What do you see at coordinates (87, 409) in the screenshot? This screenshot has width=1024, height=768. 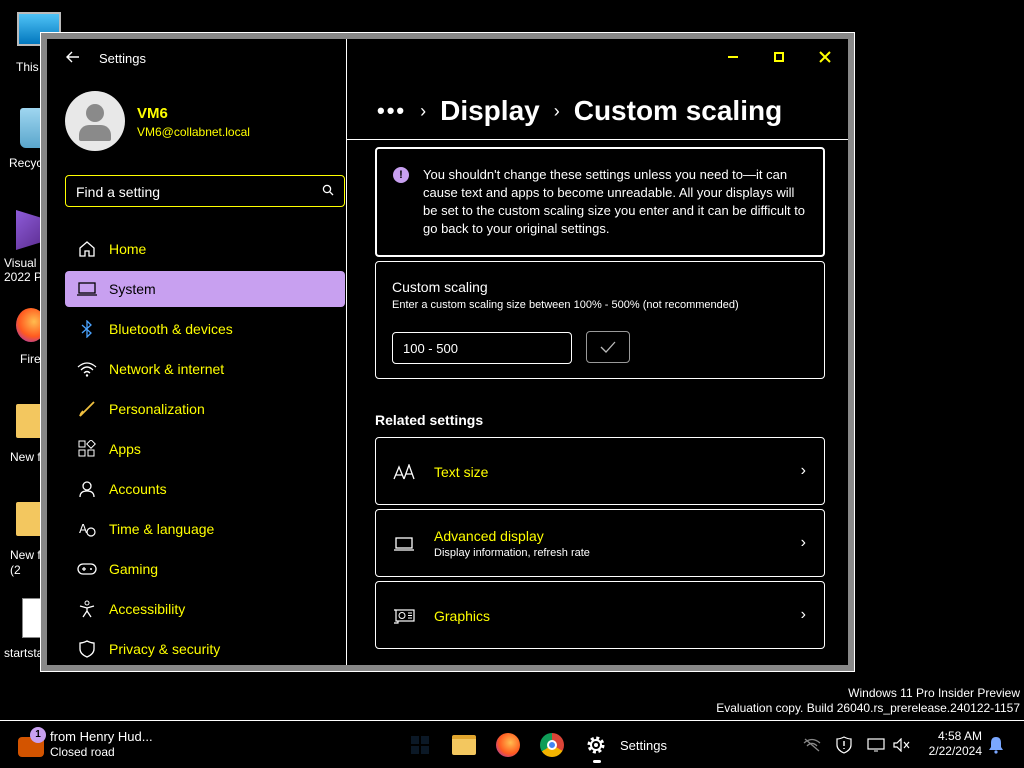 I see `brush-icon` at bounding box center [87, 409].